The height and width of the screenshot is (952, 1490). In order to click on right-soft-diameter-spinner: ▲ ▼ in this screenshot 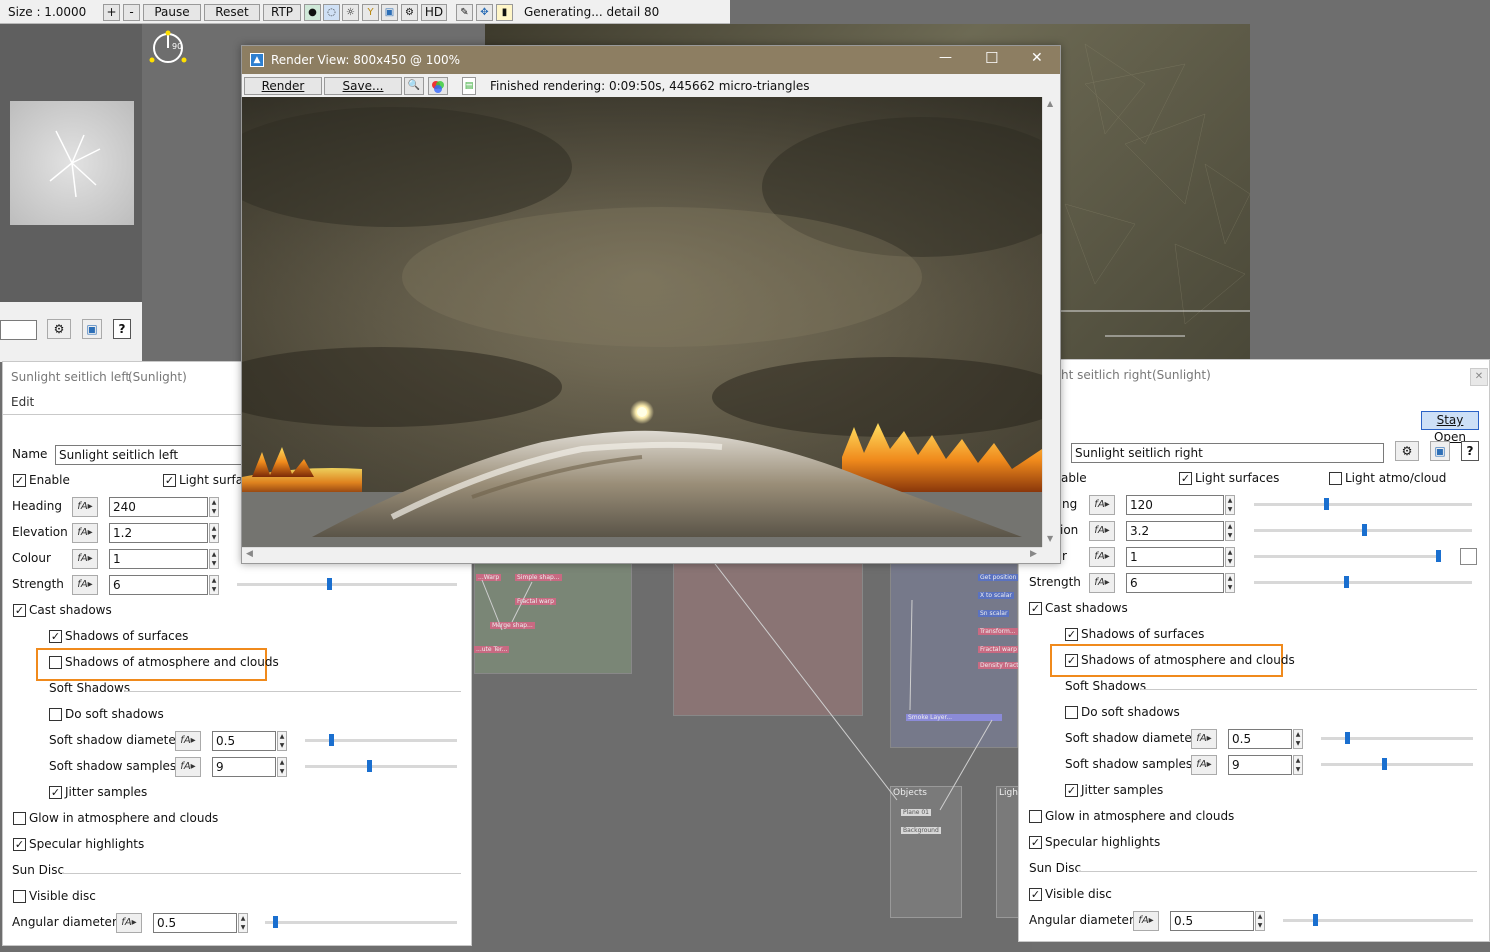, I will do `click(1298, 739)`.